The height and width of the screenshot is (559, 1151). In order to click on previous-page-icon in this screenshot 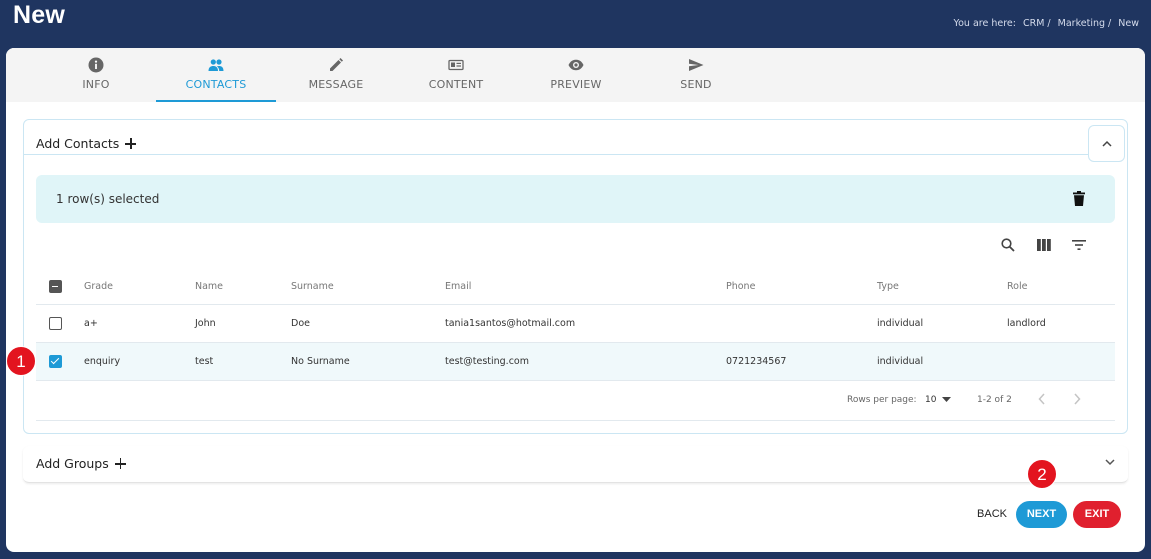, I will do `click(1042, 399)`.